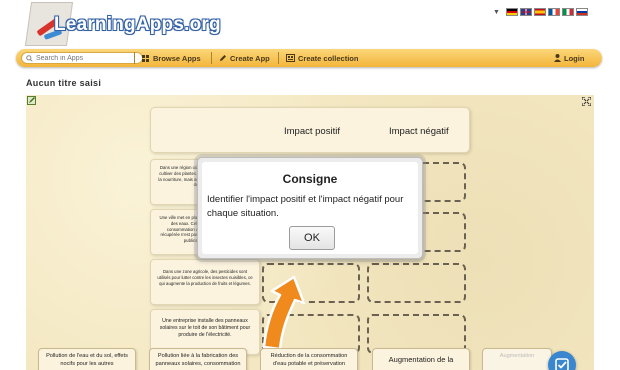  I want to click on language-selector: ▼, so click(540, 12).